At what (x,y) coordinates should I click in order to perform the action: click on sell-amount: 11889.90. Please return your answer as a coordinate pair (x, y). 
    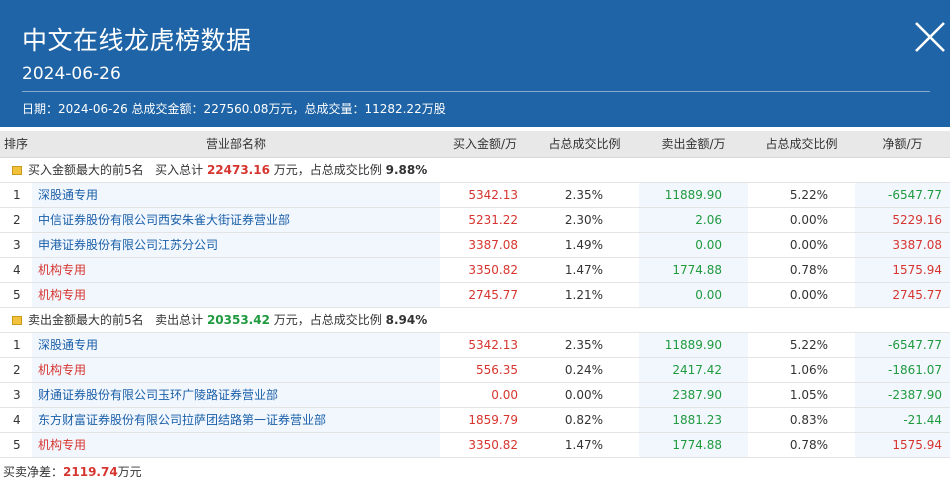
    Looking at the image, I should click on (693, 345).